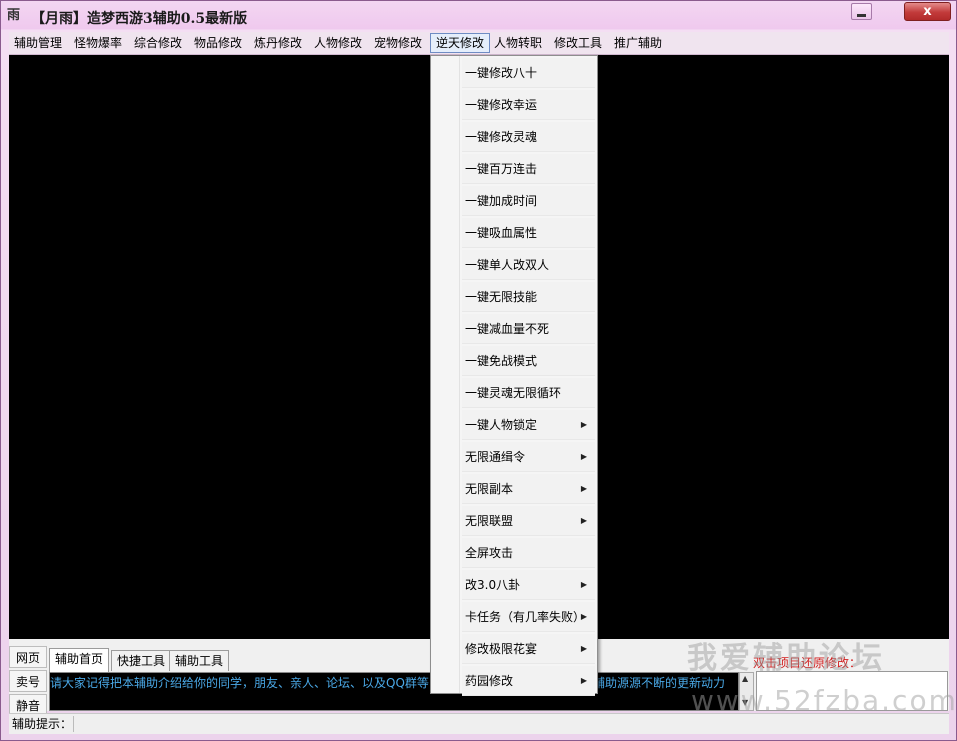  I want to click on dropdown-item: 药园修改 ▶, so click(528, 681).